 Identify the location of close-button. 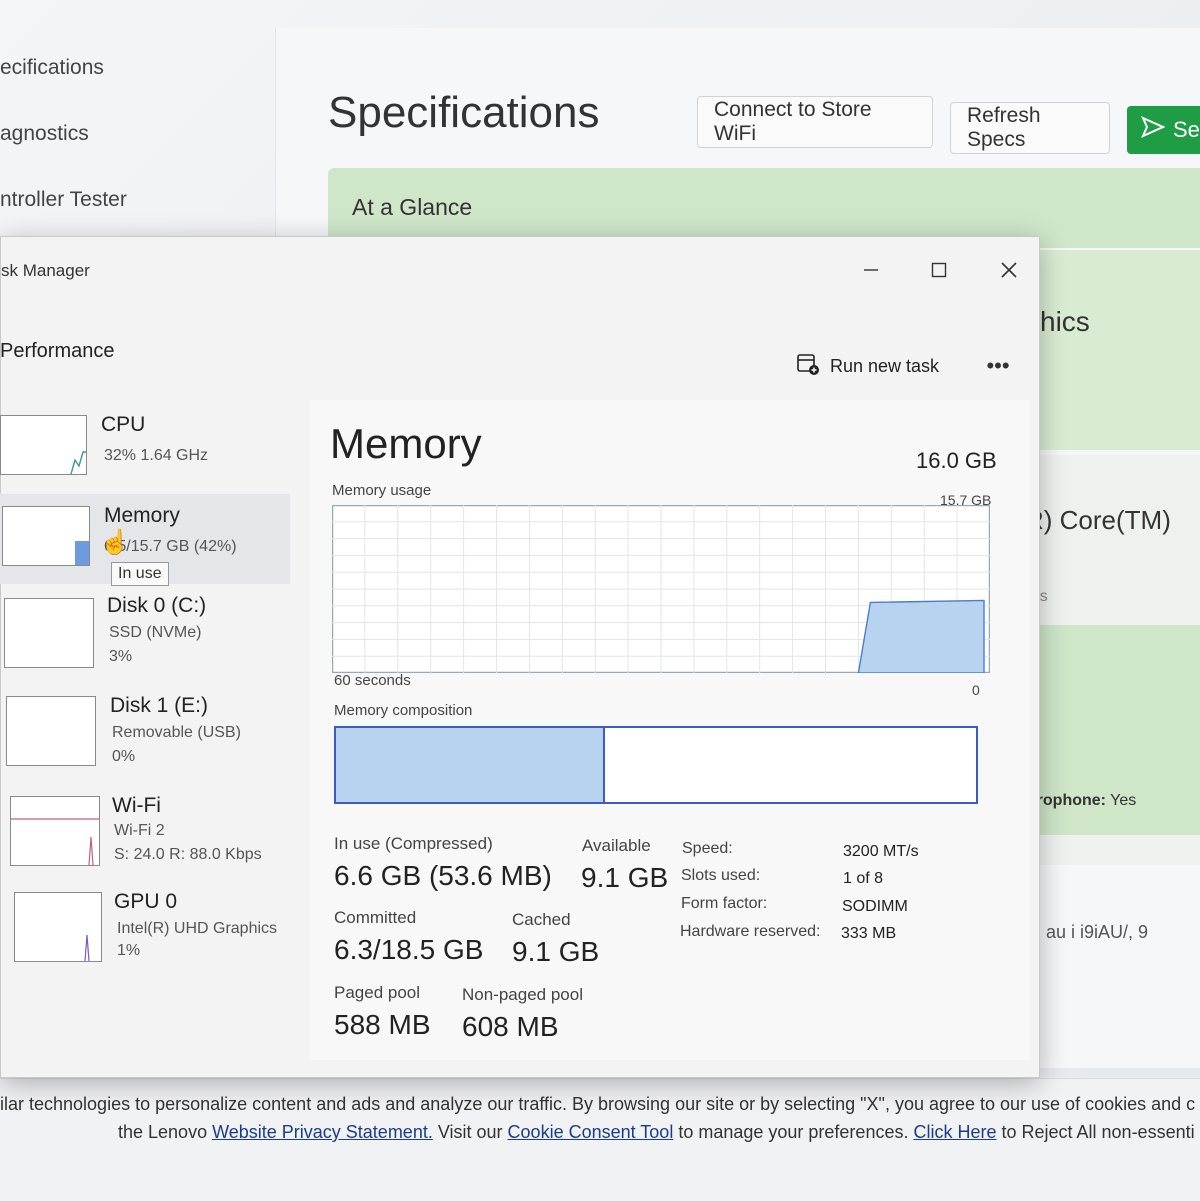
(1009, 272).